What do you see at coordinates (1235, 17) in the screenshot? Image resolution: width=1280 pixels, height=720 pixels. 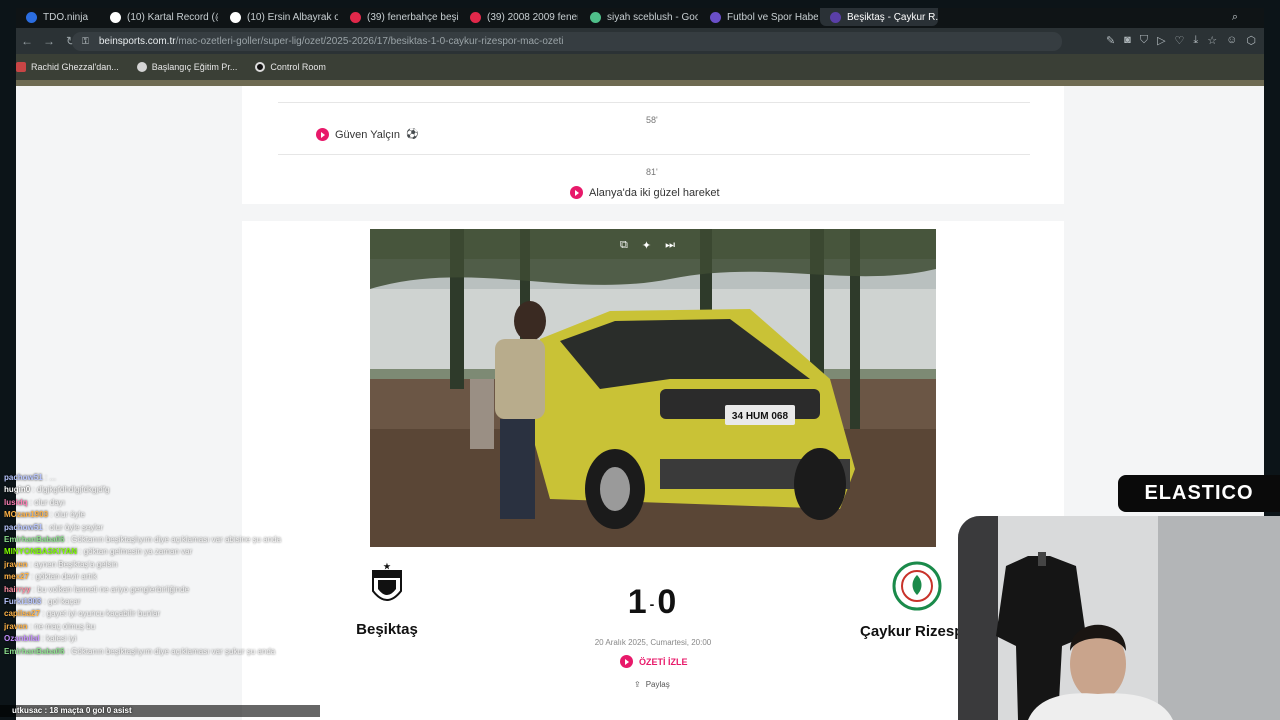 I see `tab-search-icon: ⌕` at bounding box center [1235, 17].